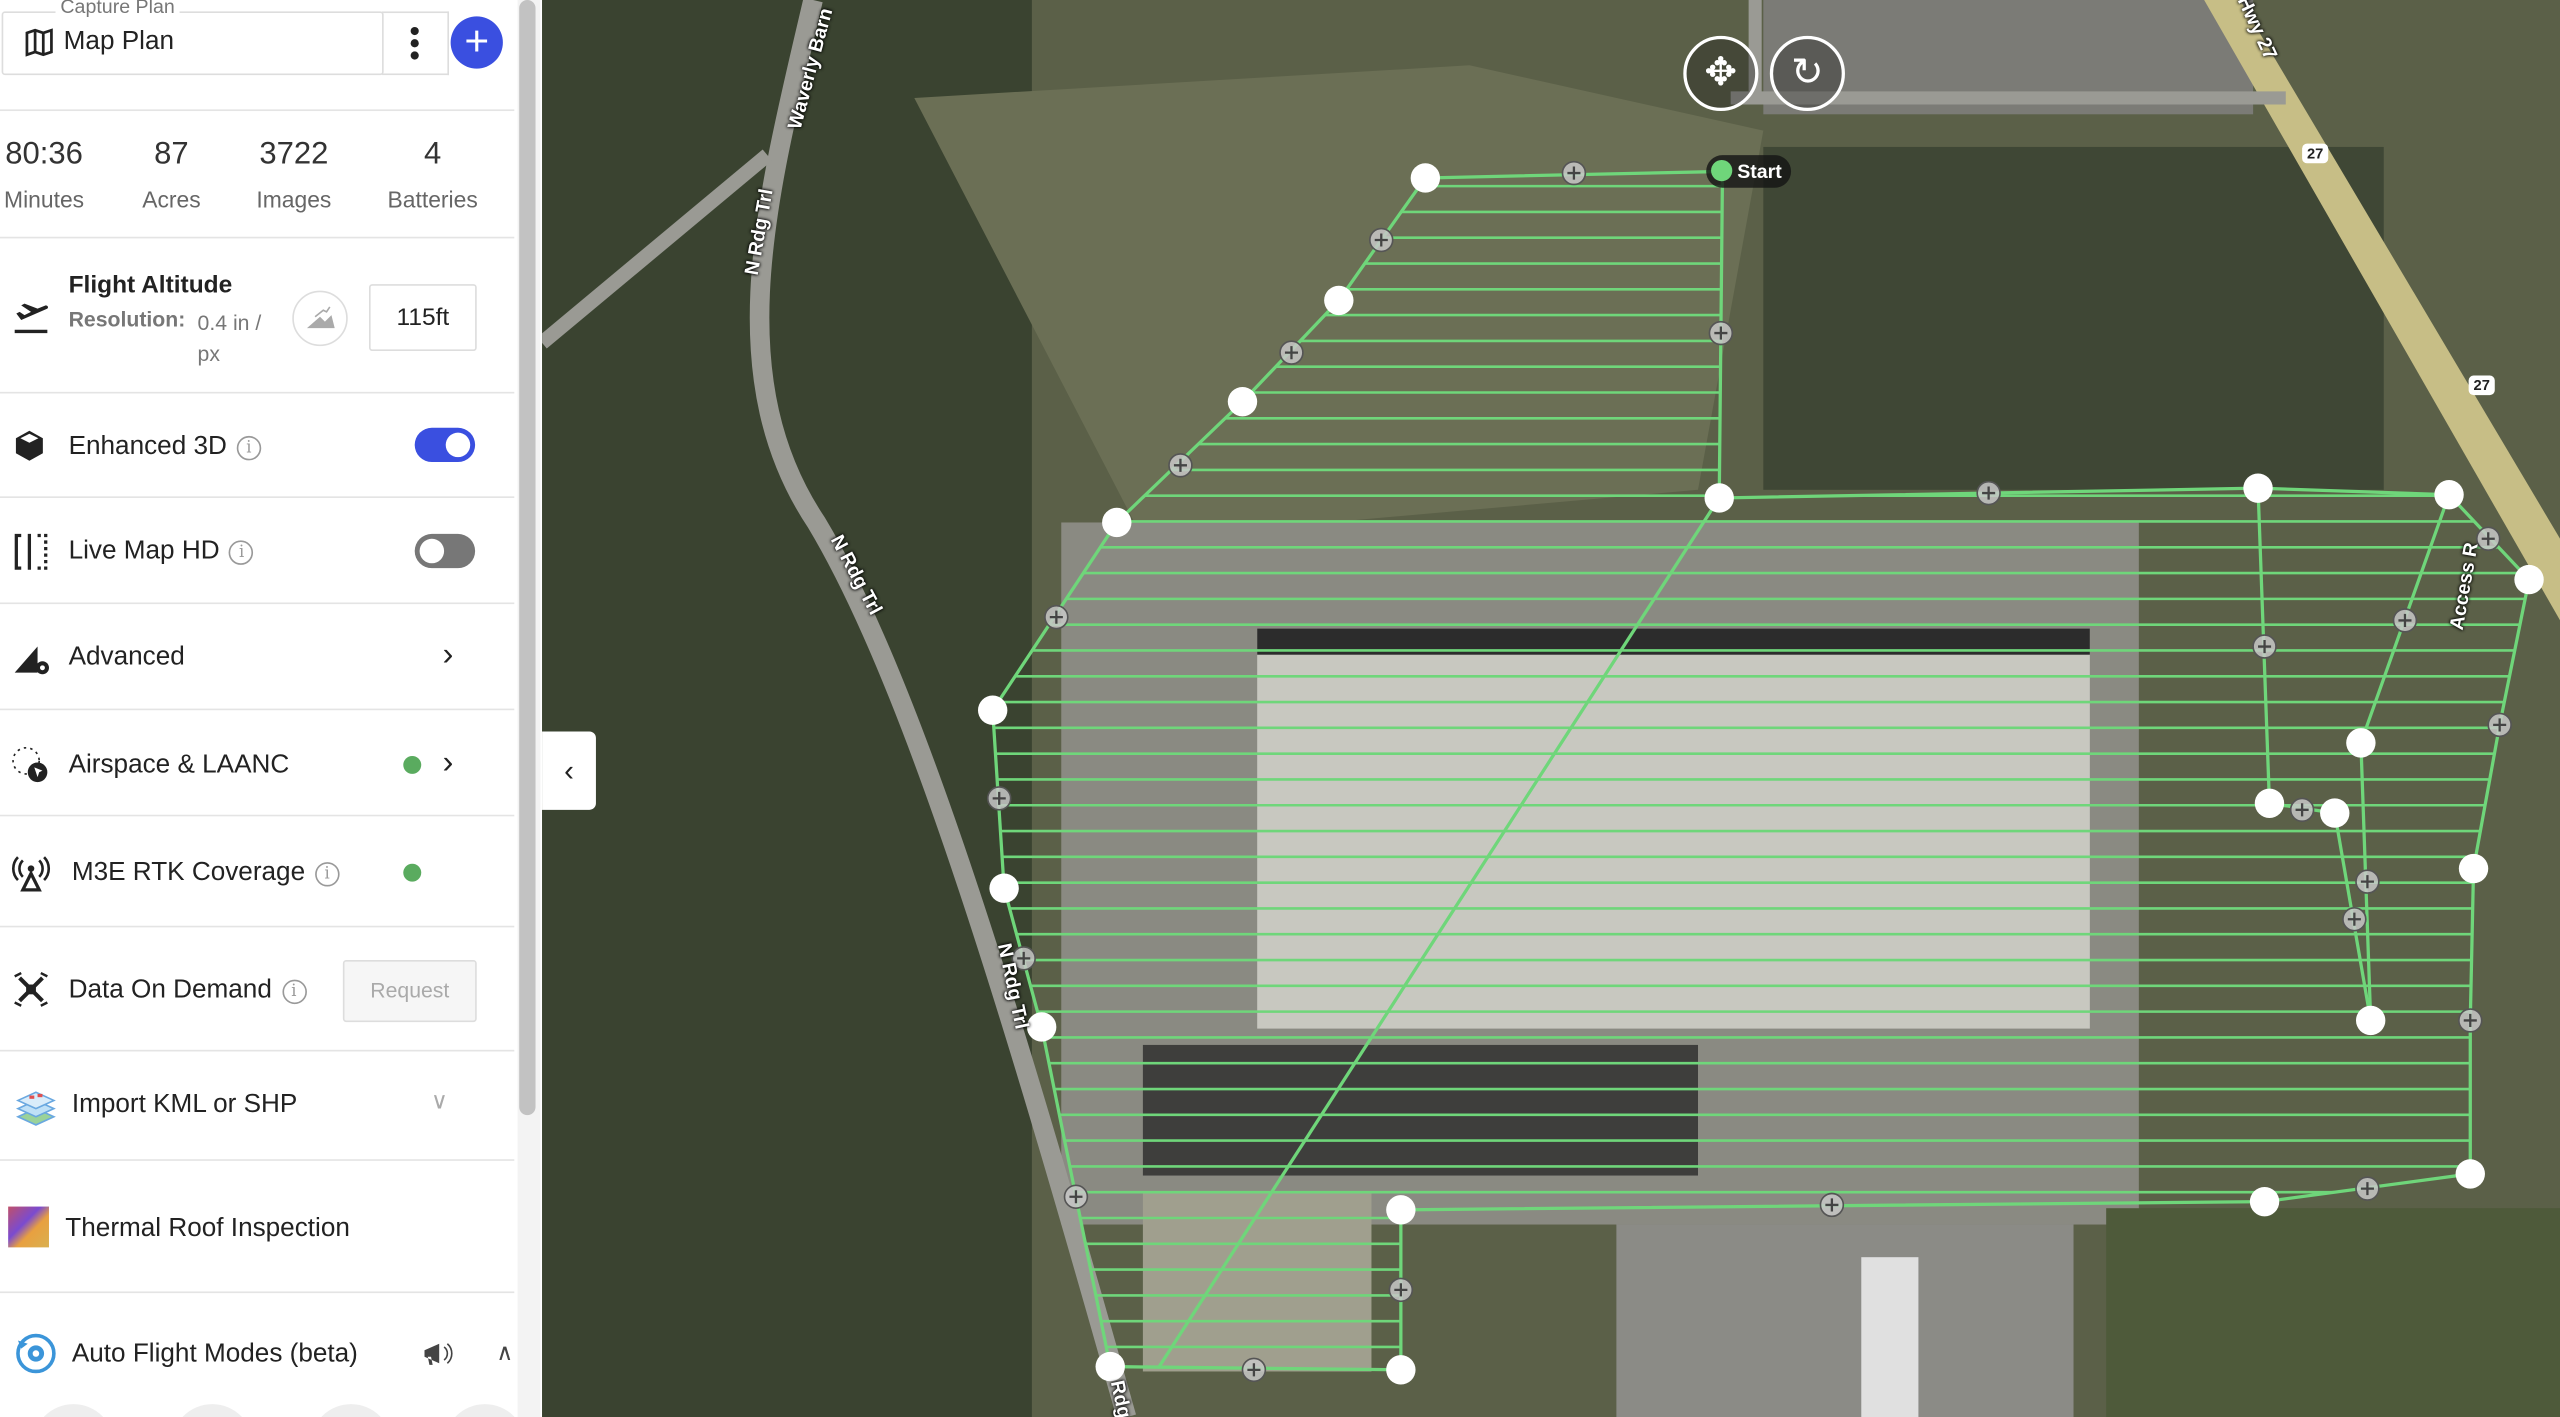 The image size is (2560, 1417). I want to click on terrain-follow-button, so click(320, 318).